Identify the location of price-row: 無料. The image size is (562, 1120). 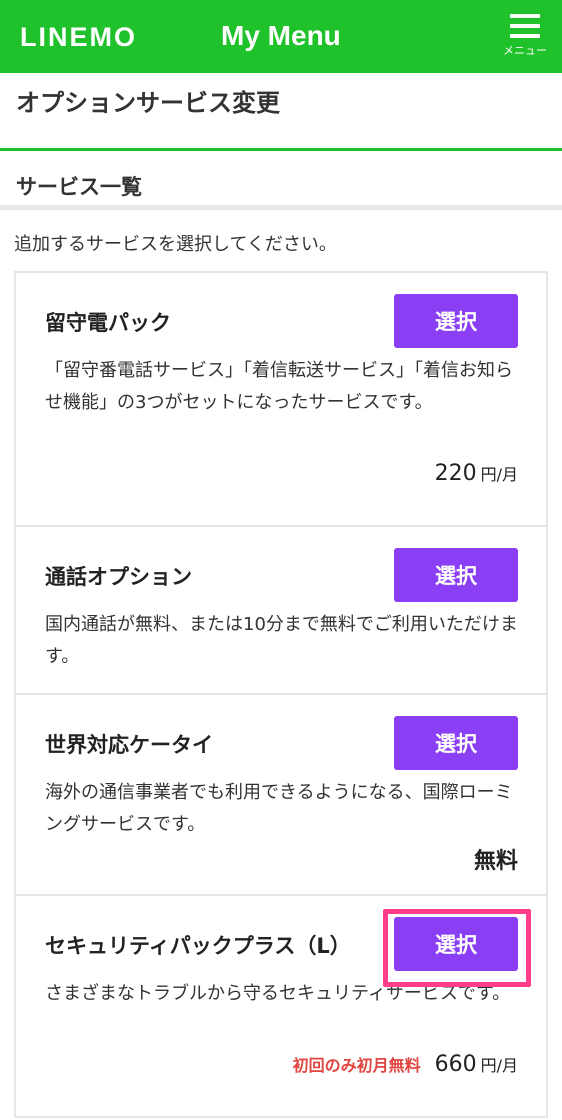
(496, 859).